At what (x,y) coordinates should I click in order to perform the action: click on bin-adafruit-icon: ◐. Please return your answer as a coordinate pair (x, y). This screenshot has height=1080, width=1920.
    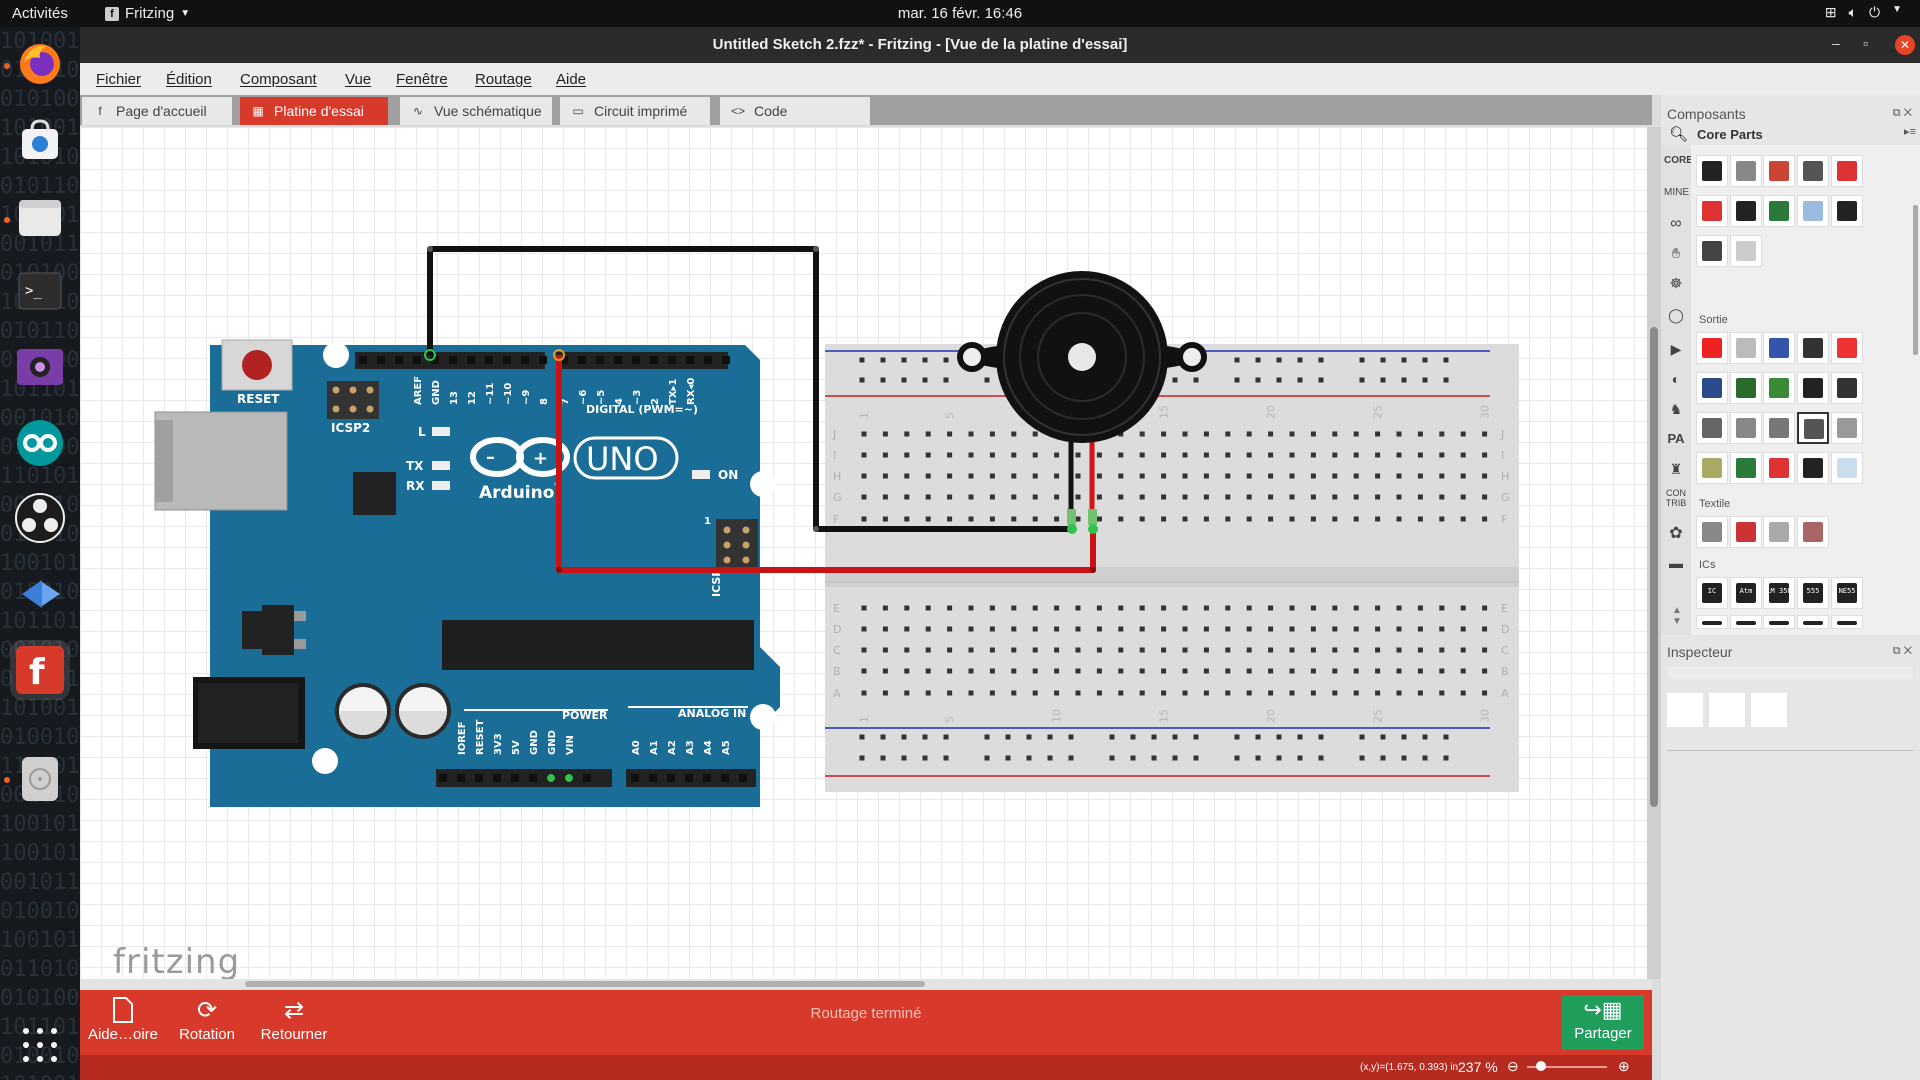
    Looking at the image, I should click on (1676, 379).